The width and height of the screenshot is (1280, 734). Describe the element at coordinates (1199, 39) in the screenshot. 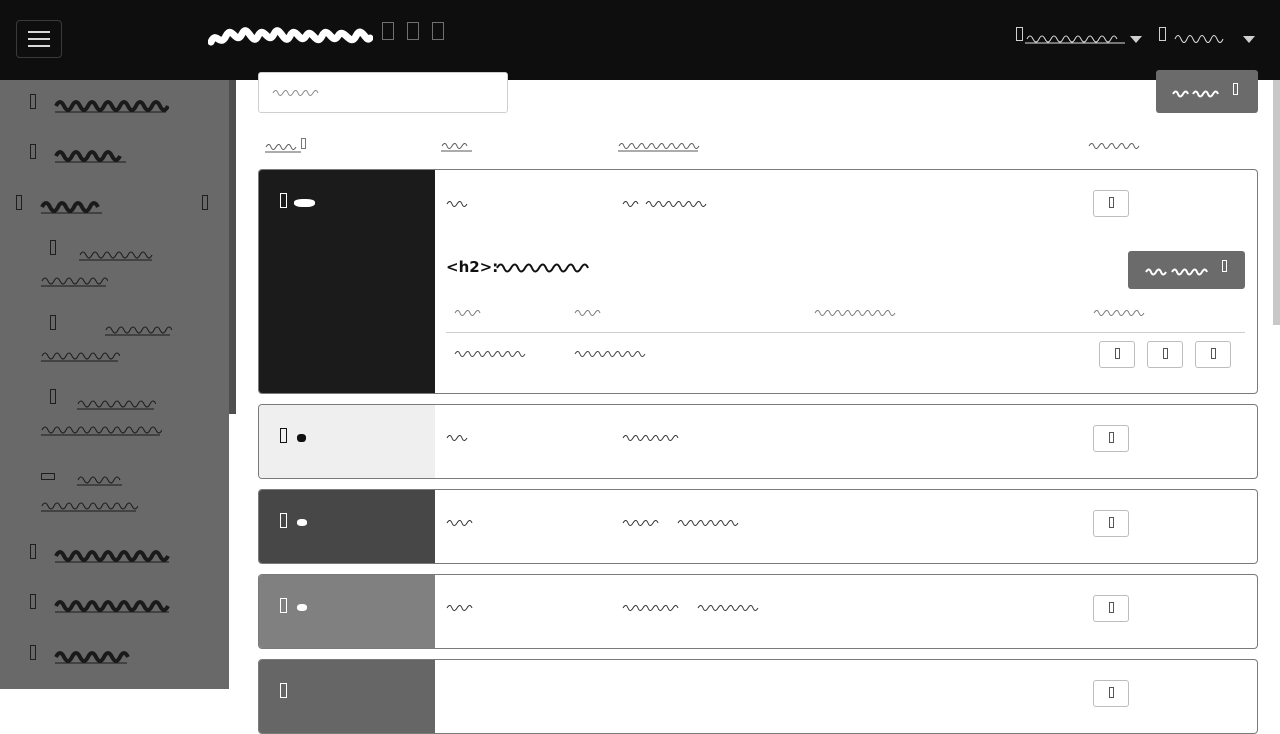

I see `user-name` at that location.